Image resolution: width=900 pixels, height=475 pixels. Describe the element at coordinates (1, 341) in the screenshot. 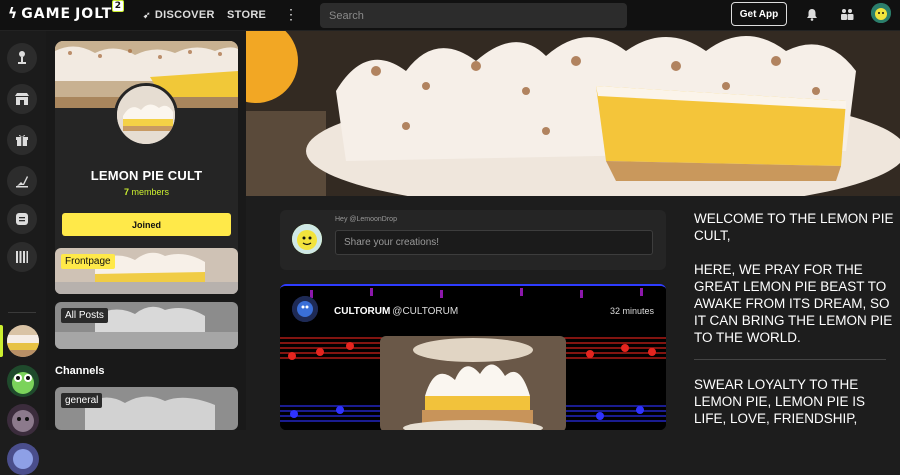

I see `active-indicator` at that location.